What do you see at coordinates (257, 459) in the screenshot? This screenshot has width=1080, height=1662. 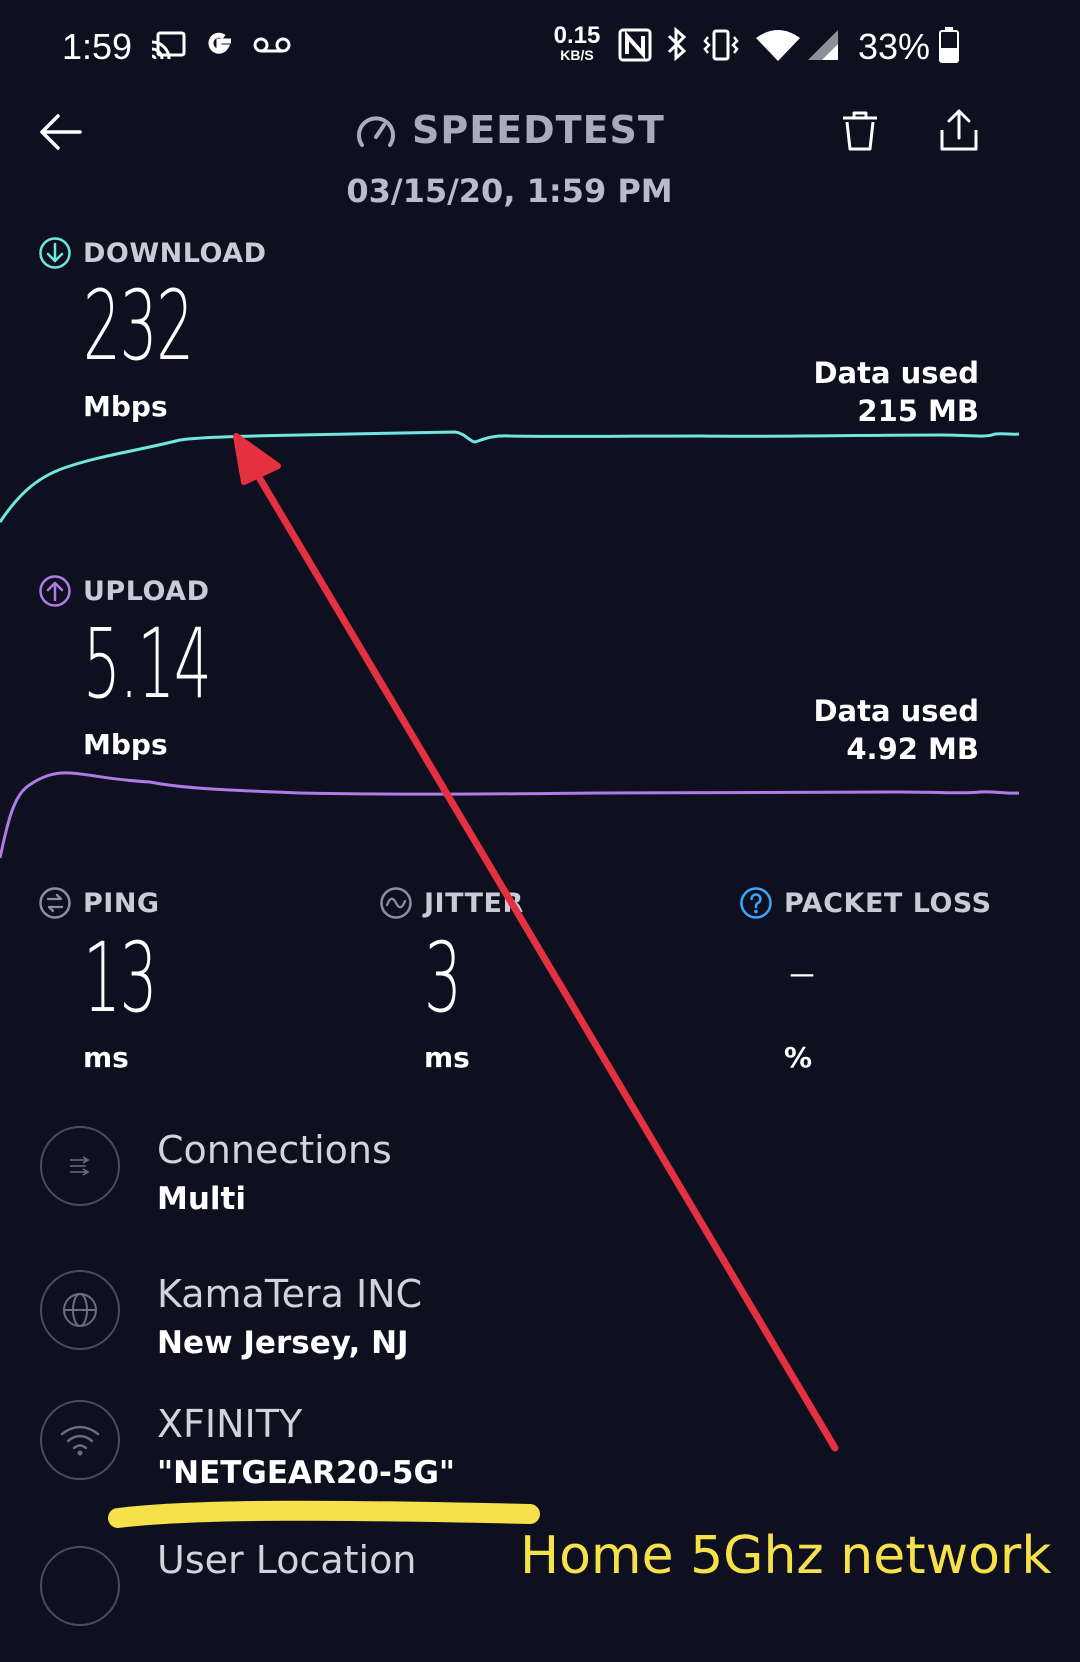 I see `red-arrow-head` at bounding box center [257, 459].